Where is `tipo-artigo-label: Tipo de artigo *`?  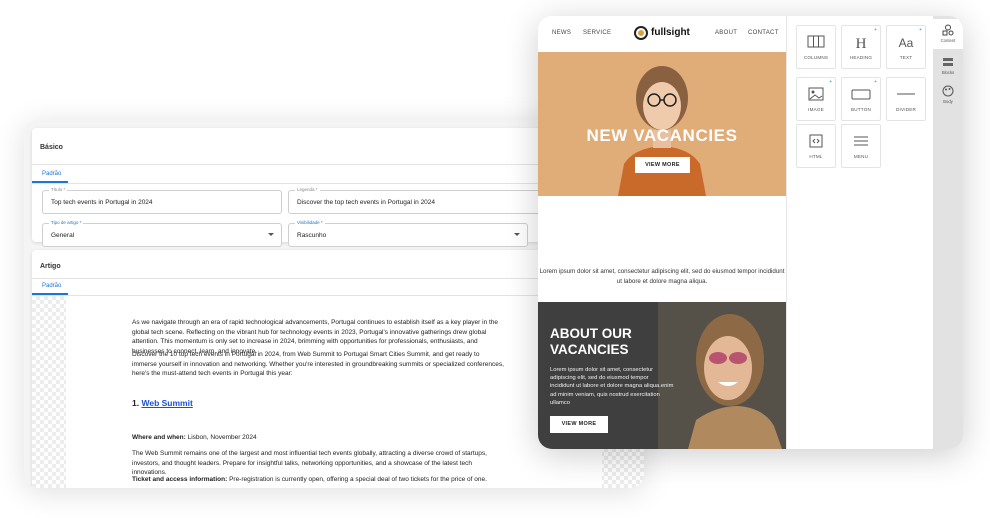
tipo-artigo-label: Tipo de artigo * is located at coordinates (66, 222).